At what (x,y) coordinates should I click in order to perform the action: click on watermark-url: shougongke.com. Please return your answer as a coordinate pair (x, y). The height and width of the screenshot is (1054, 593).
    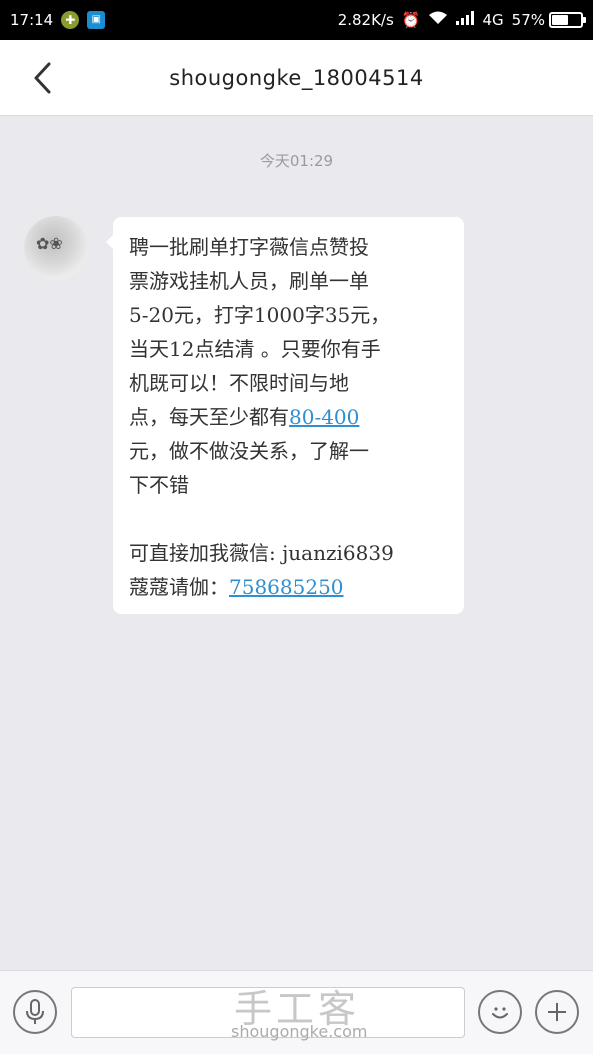
    Looking at the image, I should click on (299, 1031).